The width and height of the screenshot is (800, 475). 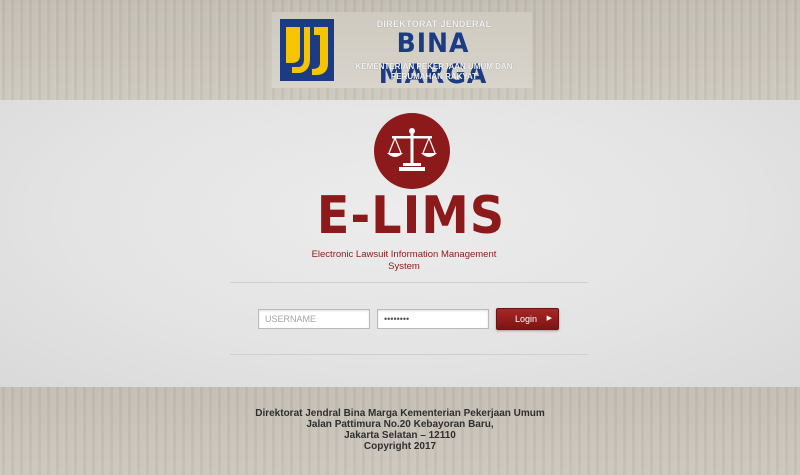 What do you see at coordinates (400, 446) in the screenshot?
I see `footer-line-4: Copyright 2017` at bounding box center [400, 446].